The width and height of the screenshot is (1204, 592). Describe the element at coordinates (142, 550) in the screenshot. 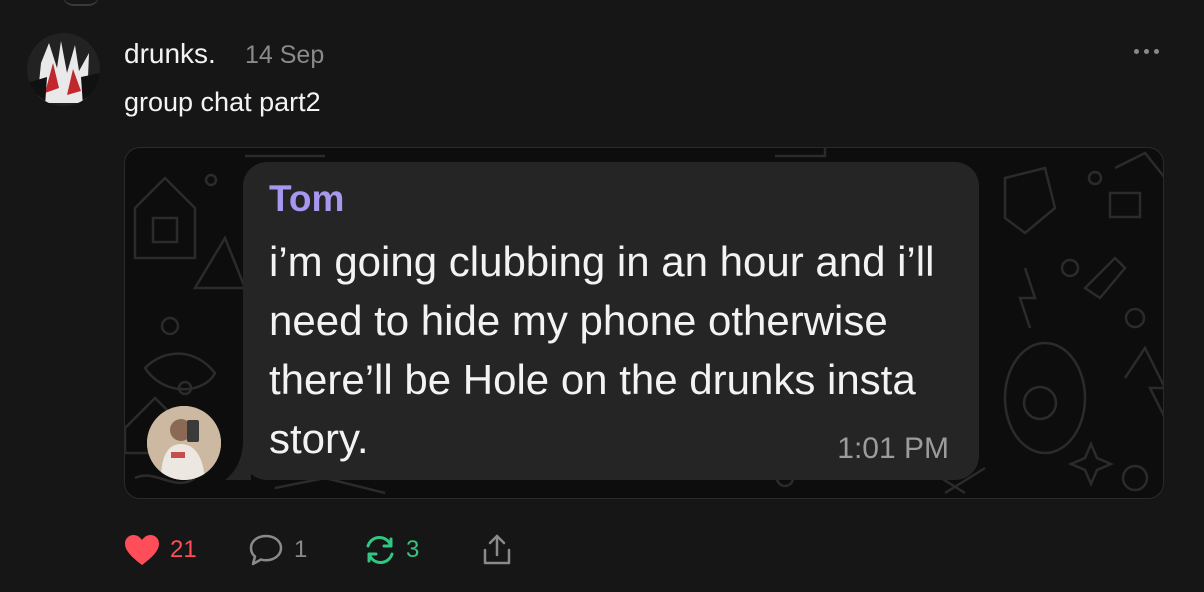

I see `heart-icon` at that location.